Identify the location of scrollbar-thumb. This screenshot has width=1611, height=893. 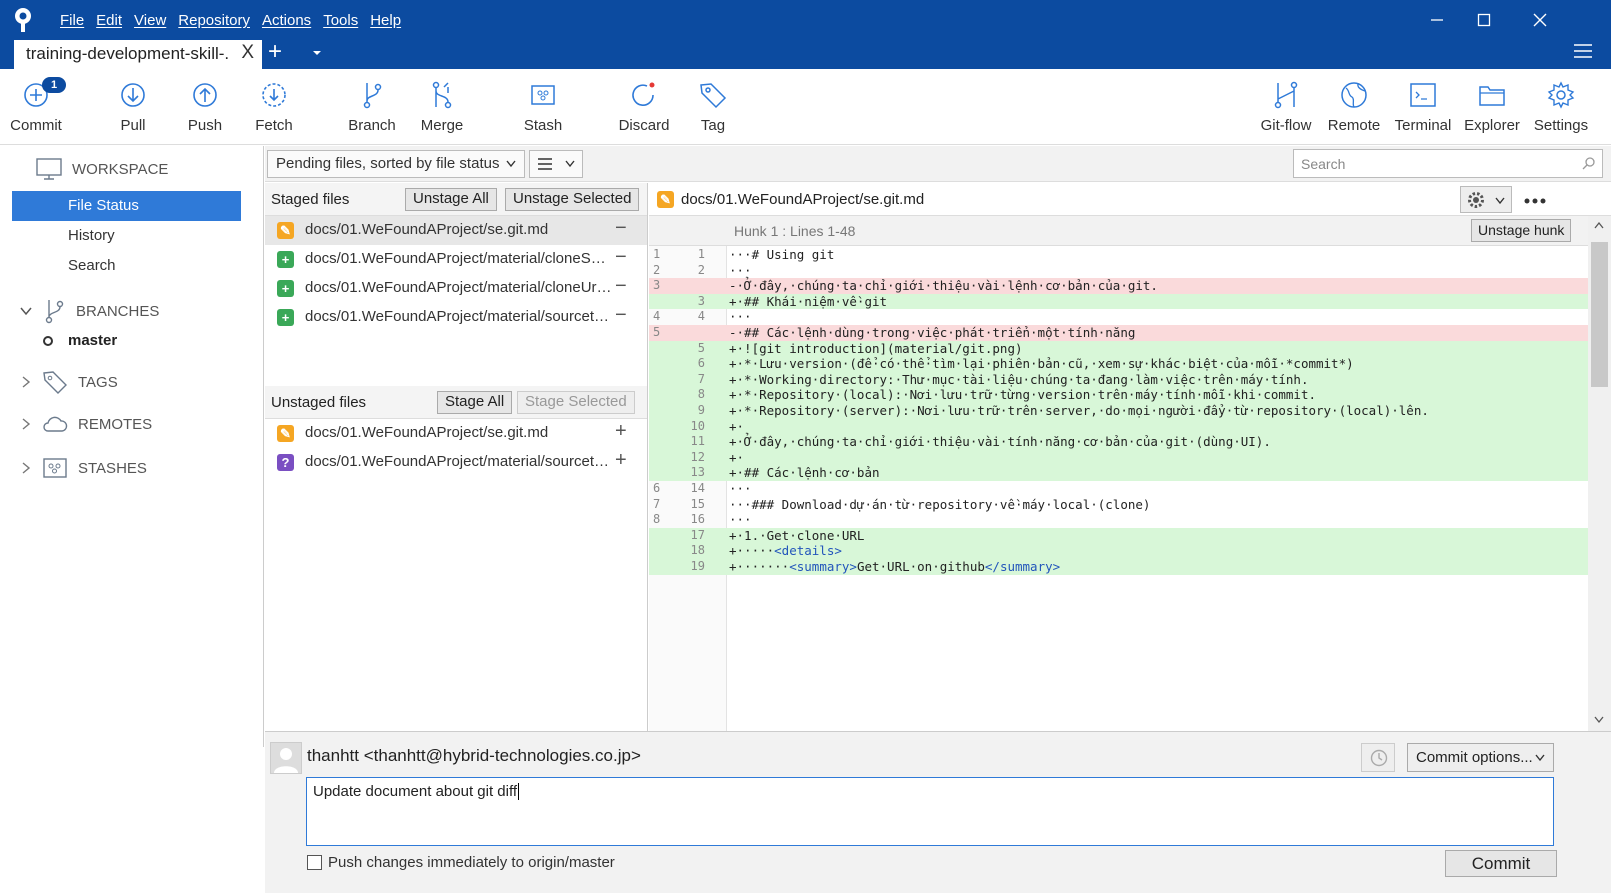
(1599, 314).